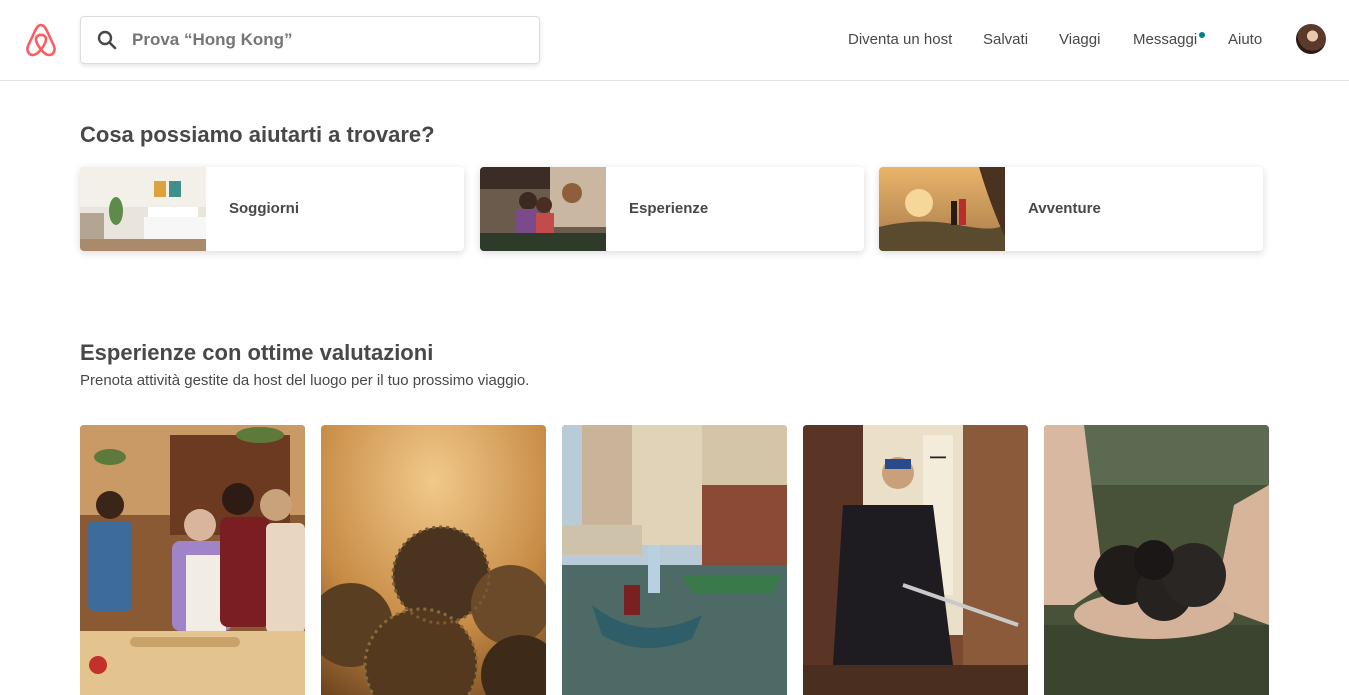 The width and height of the screenshot is (1349, 695). I want to click on search-input, so click(322, 40).